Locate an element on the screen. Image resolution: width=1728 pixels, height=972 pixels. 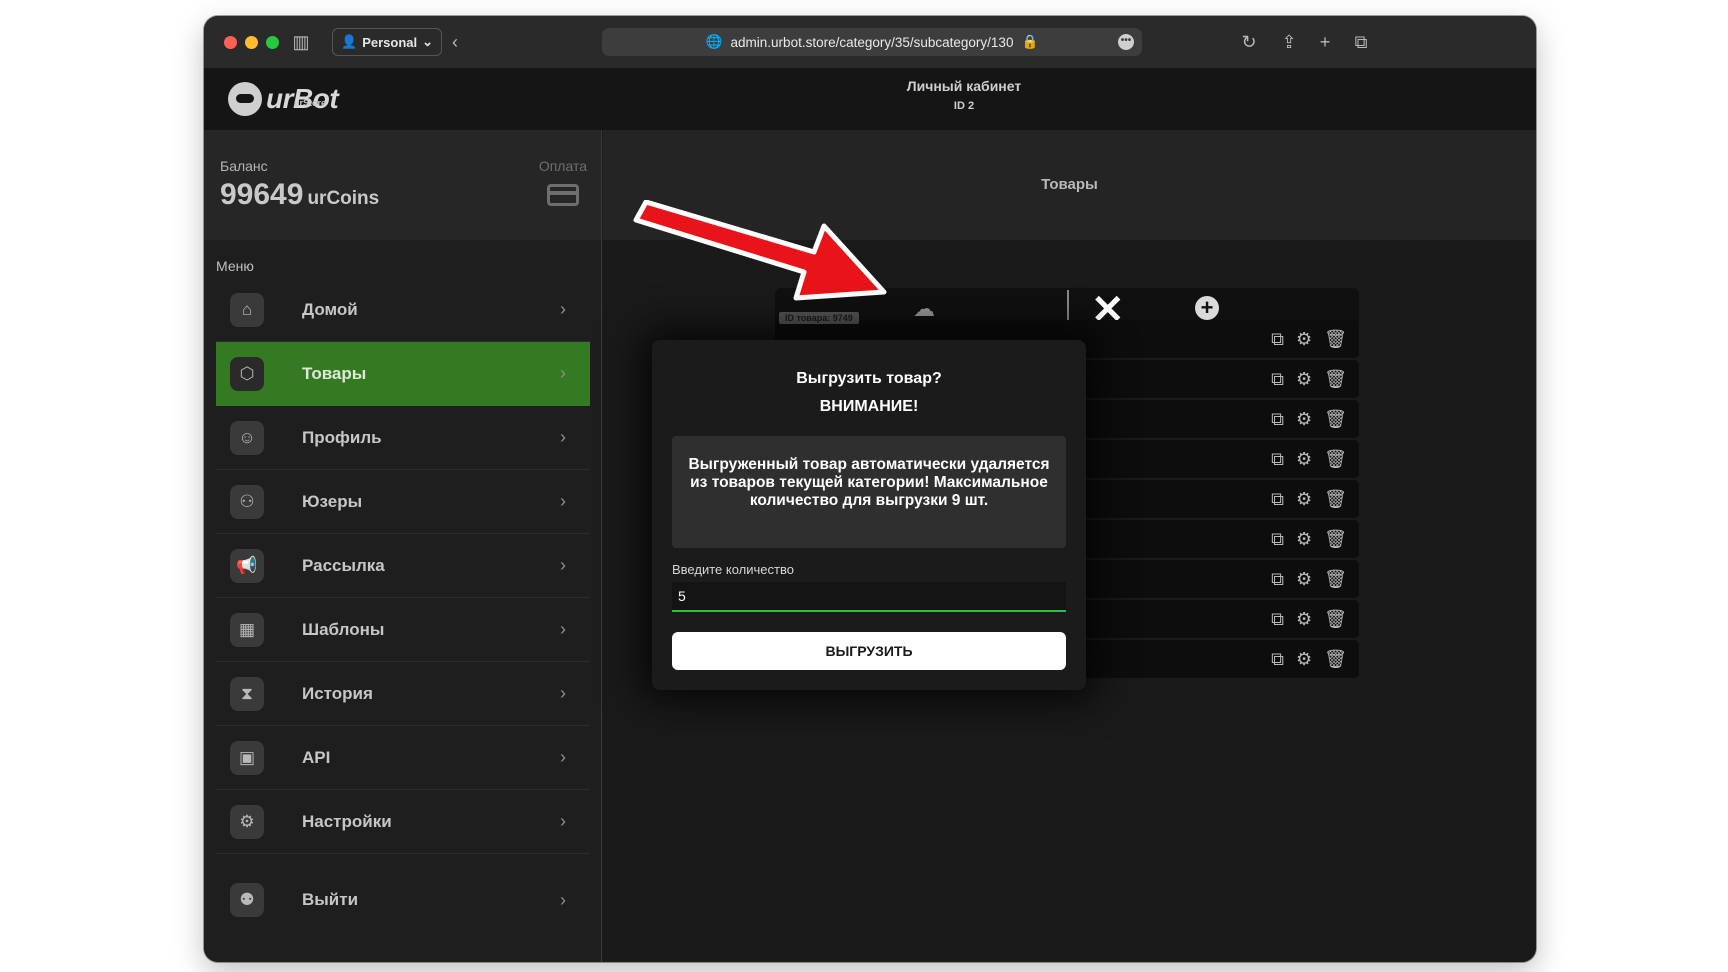
sidebar-item-5: ▦ Шаблоны › is located at coordinates (403, 630).